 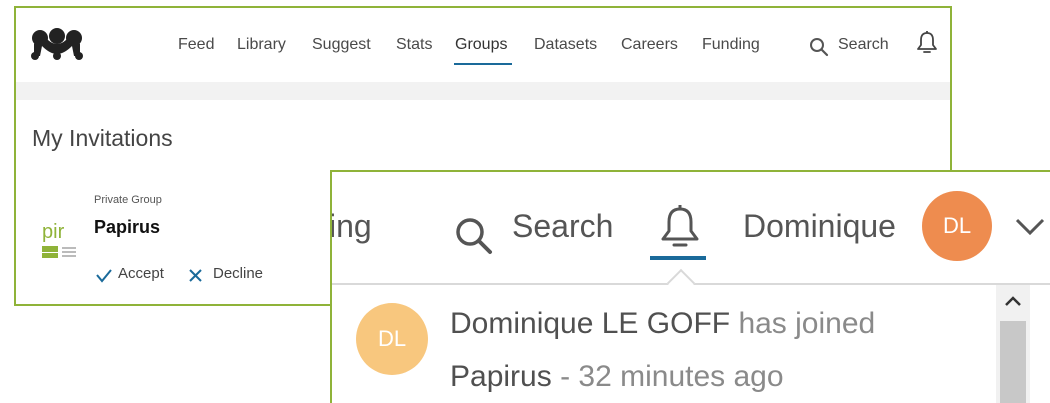 I want to click on chevron-down-icon, so click(x=1030, y=227).